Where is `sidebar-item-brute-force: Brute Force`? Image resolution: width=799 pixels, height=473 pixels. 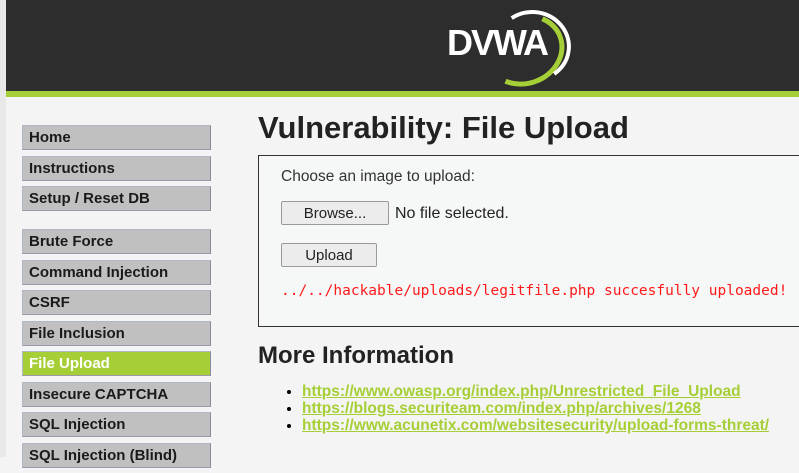
sidebar-item-brute-force: Brute Force is located at coordinates (116, 241).